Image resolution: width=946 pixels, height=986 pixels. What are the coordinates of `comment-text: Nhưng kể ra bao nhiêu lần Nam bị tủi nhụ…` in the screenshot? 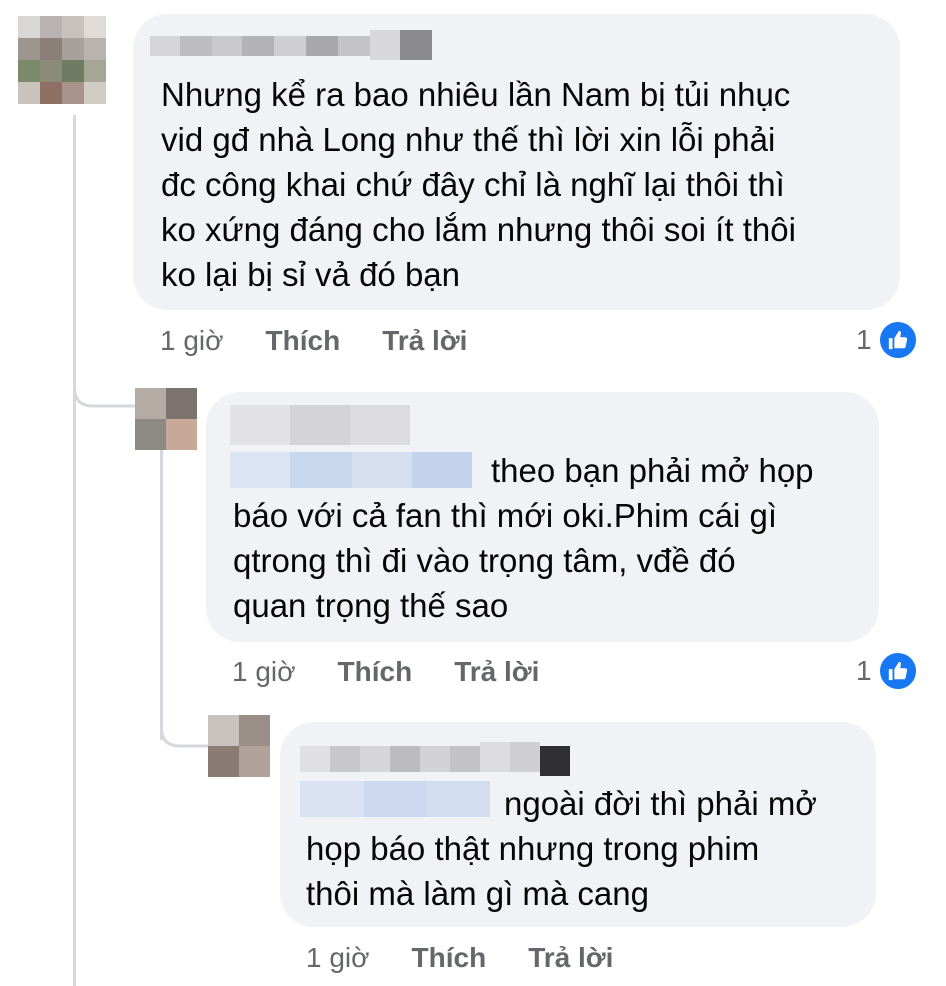 It's located at (478, 184).